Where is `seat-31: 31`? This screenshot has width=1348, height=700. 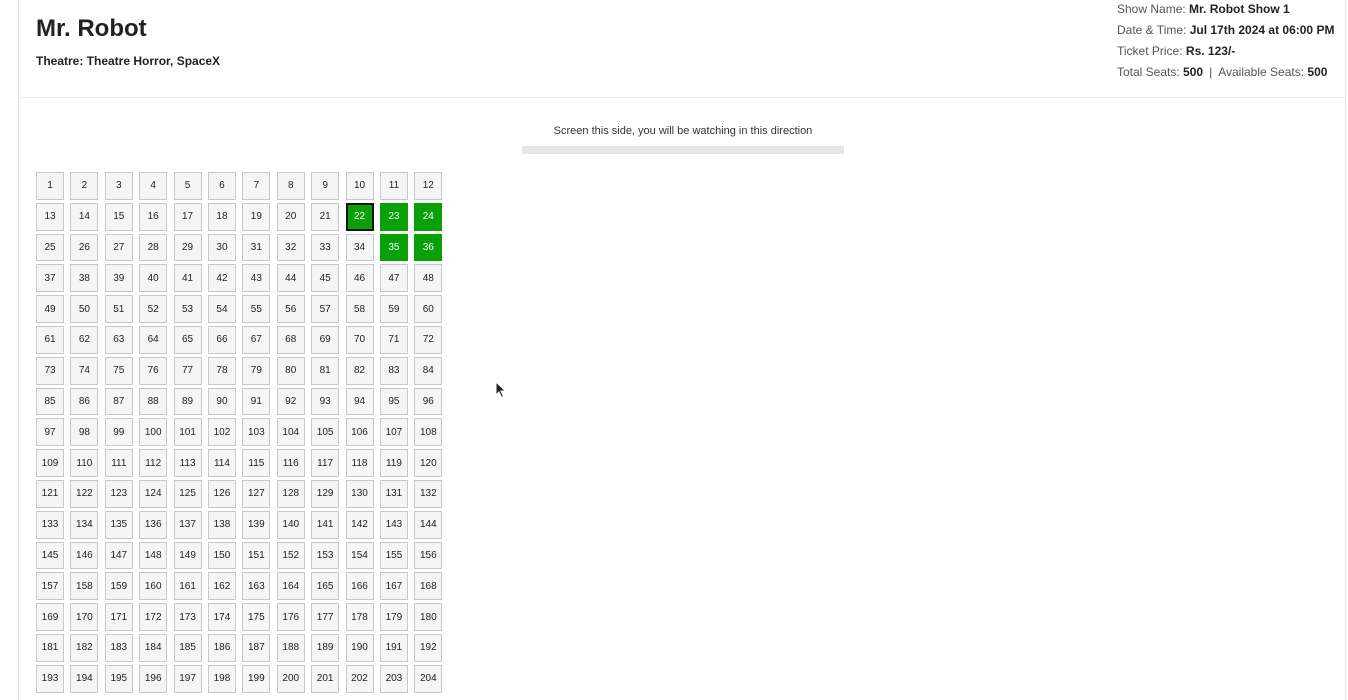 seat-31: 31 is located at coordinates (256, 247).